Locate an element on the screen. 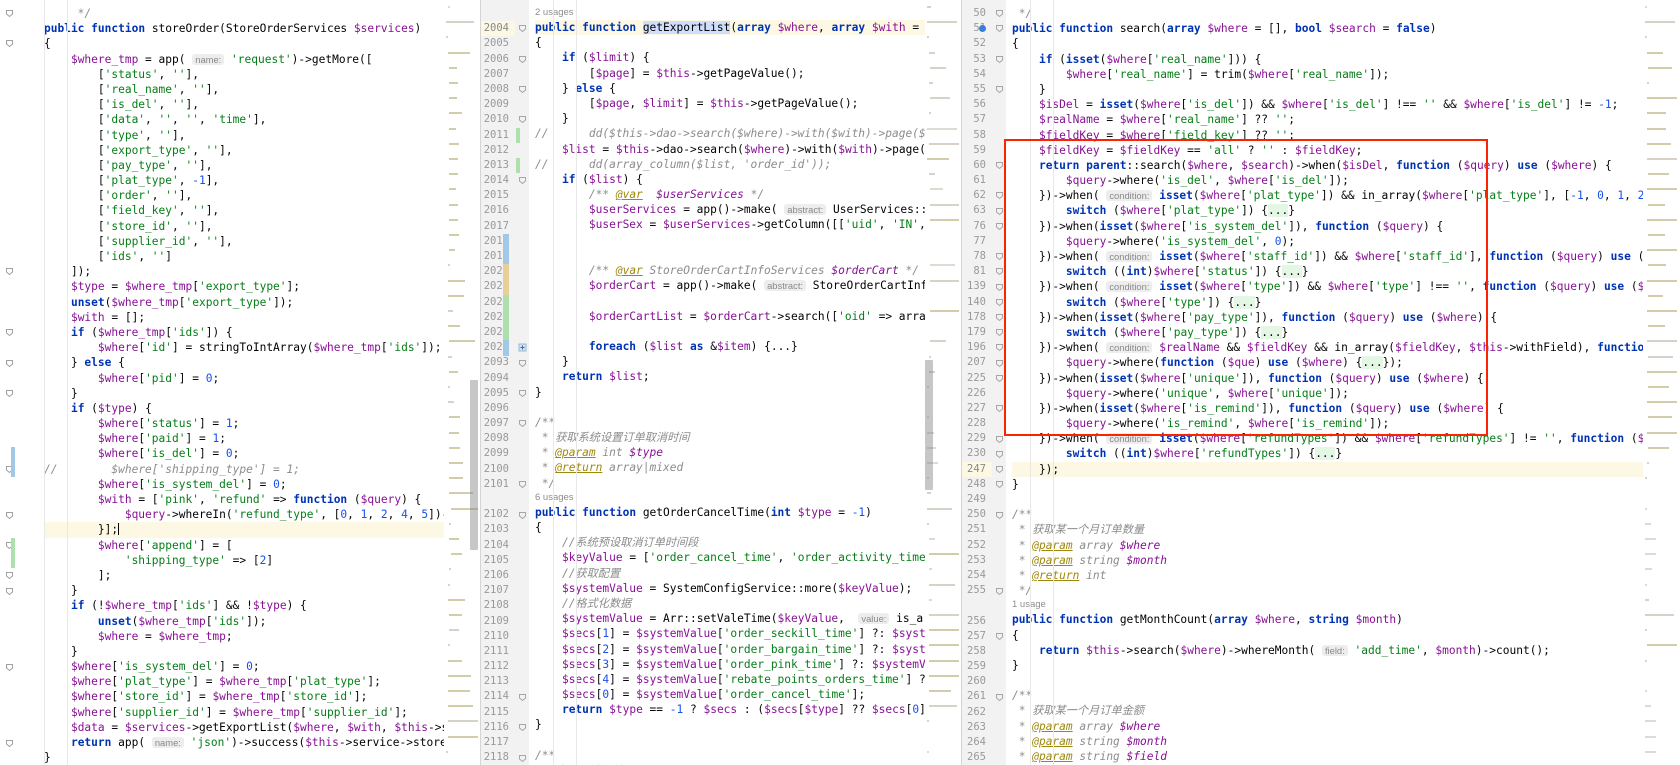  code-line: $type = $where_tmp['export_type']; is located at coordinates (262, 286).